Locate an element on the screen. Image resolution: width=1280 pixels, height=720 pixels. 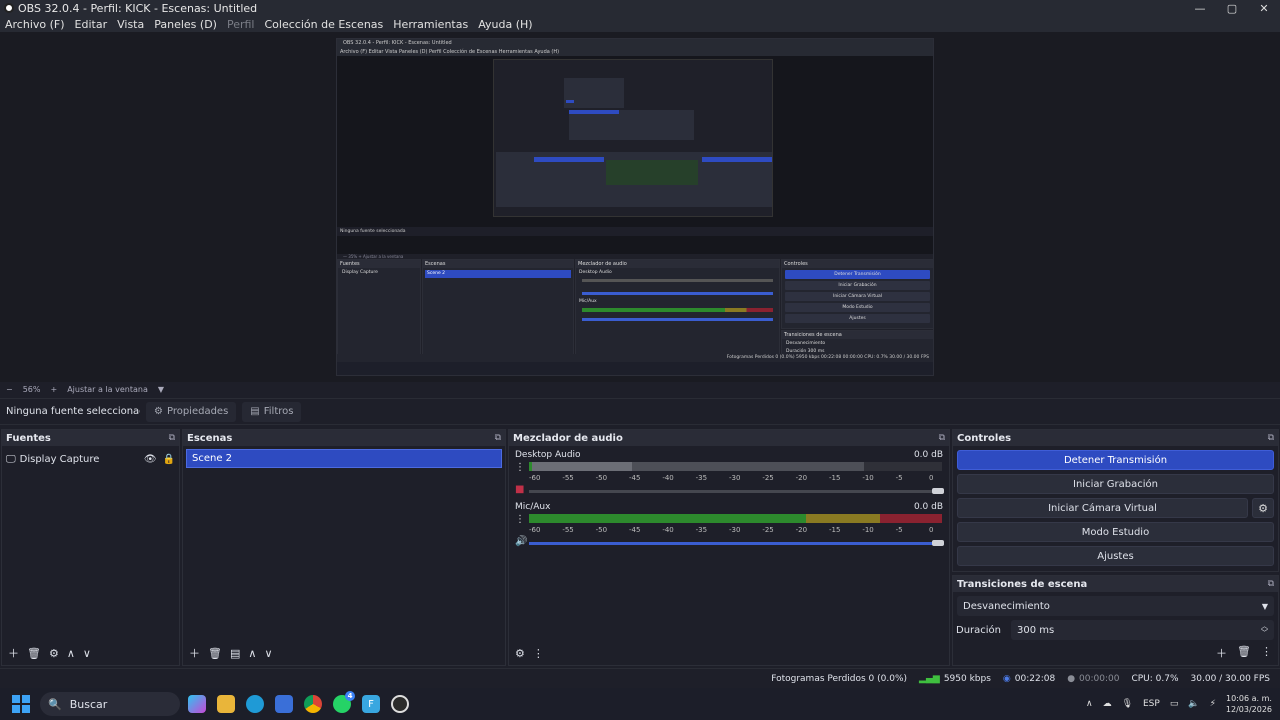
mini-controls-title: Controles is located at coordinates (857, 264).